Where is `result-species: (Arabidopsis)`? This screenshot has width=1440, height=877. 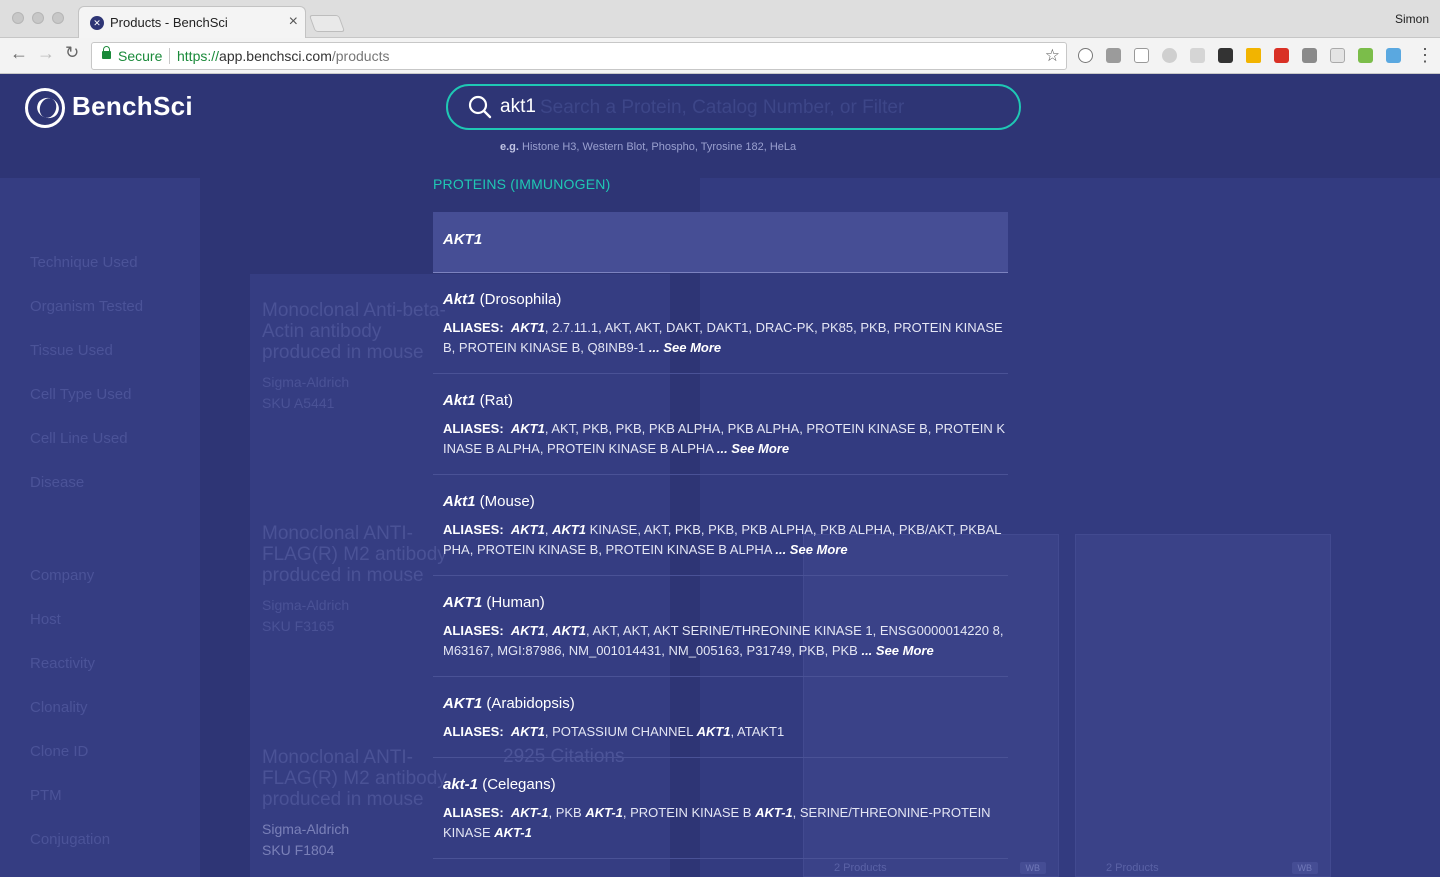 result-species: (Arabidopsis) is located at coordinates (528, 703).